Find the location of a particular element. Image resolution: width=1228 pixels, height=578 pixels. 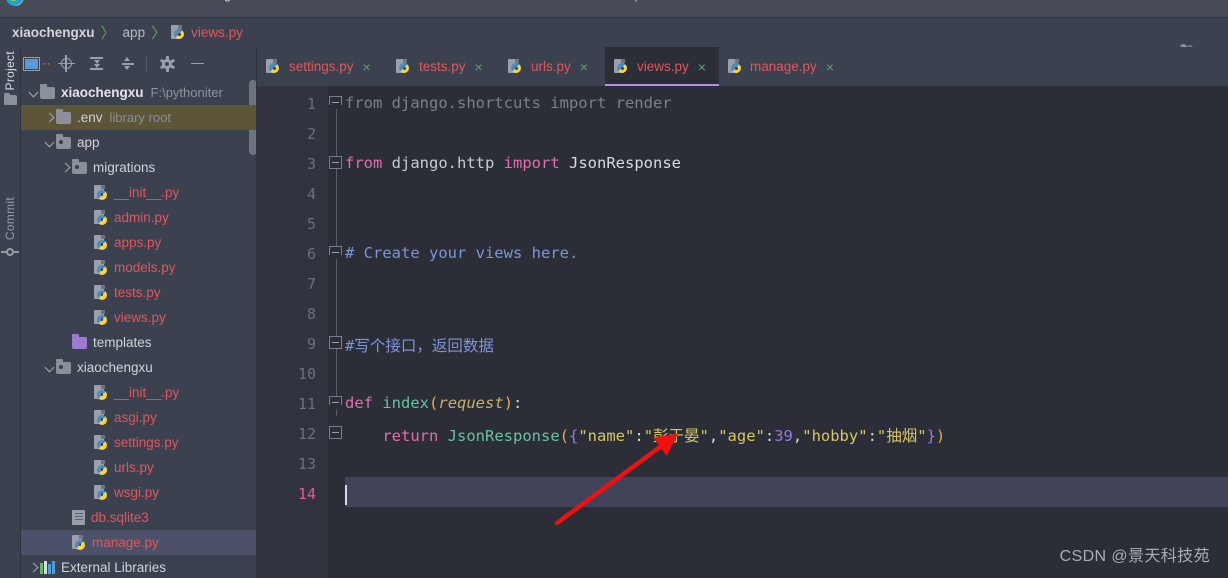

menu-item-run: Run is located at coordinates (407, 1).